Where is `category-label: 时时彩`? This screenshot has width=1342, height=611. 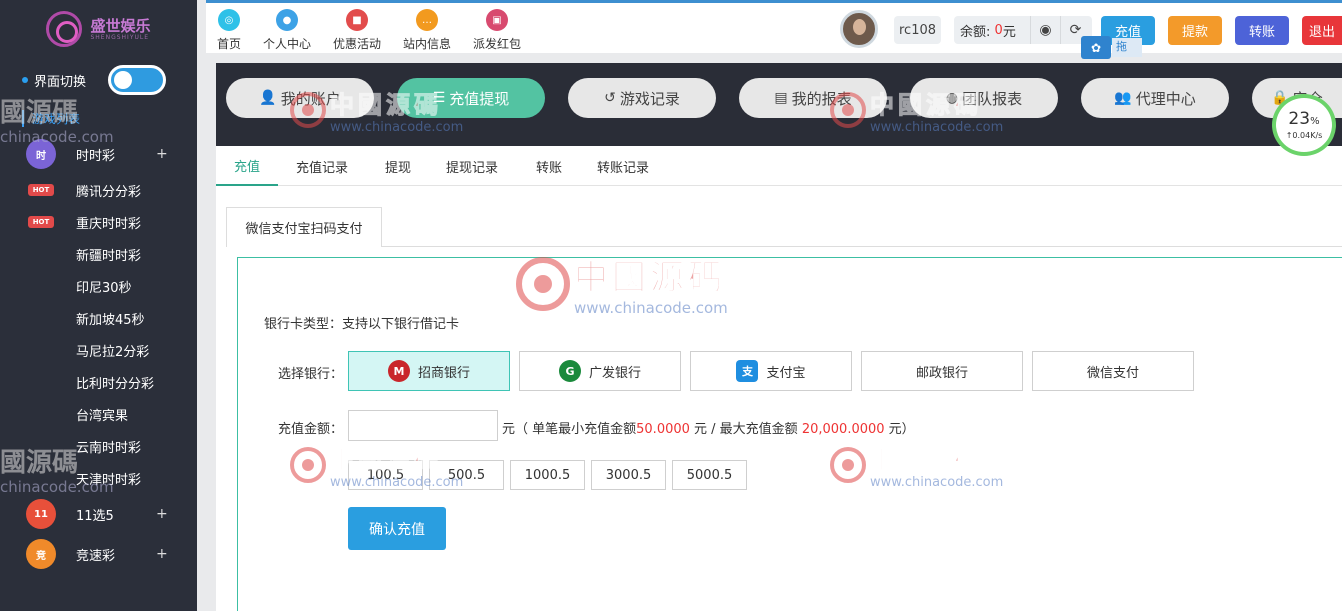 category-label: 时时彩 is located at coordinates (96, 156).